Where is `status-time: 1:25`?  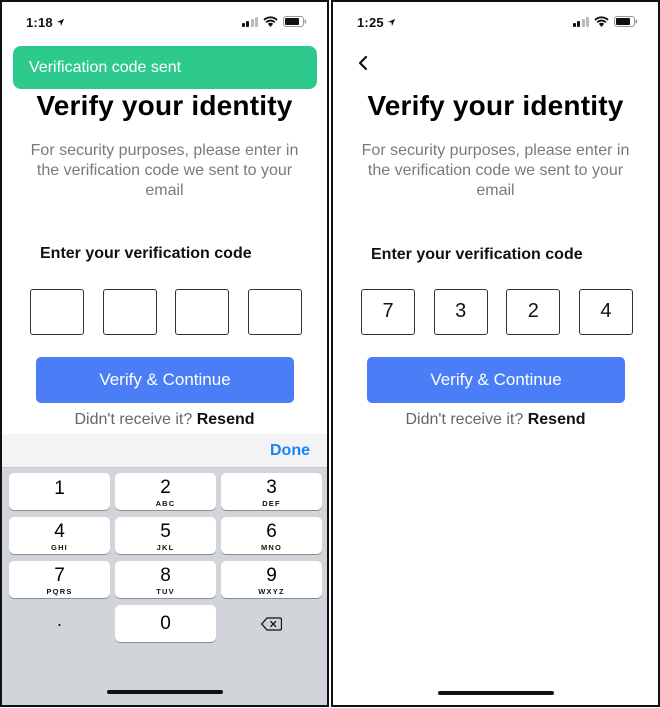 status-time: 1:25 is located at coordinates (370, 22).